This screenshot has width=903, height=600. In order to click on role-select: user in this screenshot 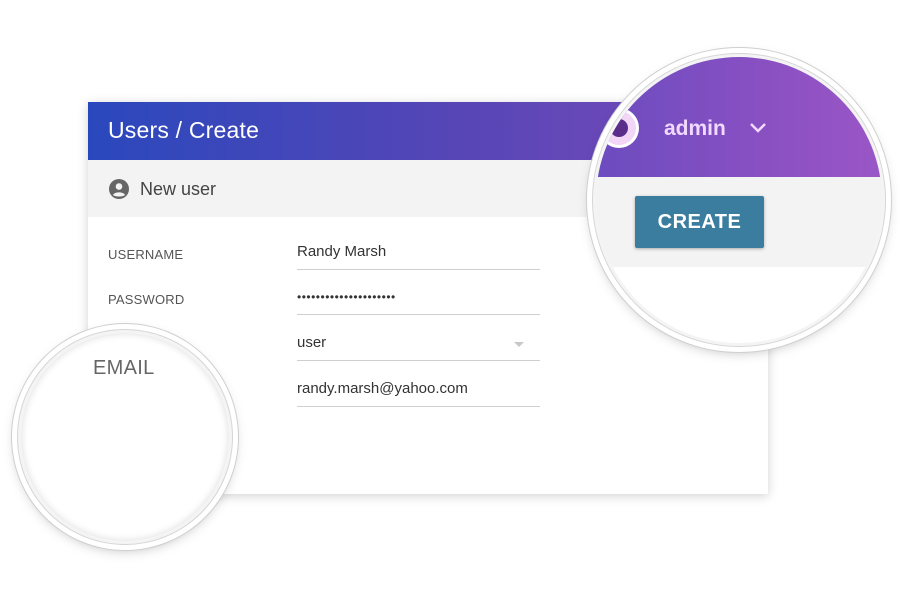, I will do `click(418, 344)`.